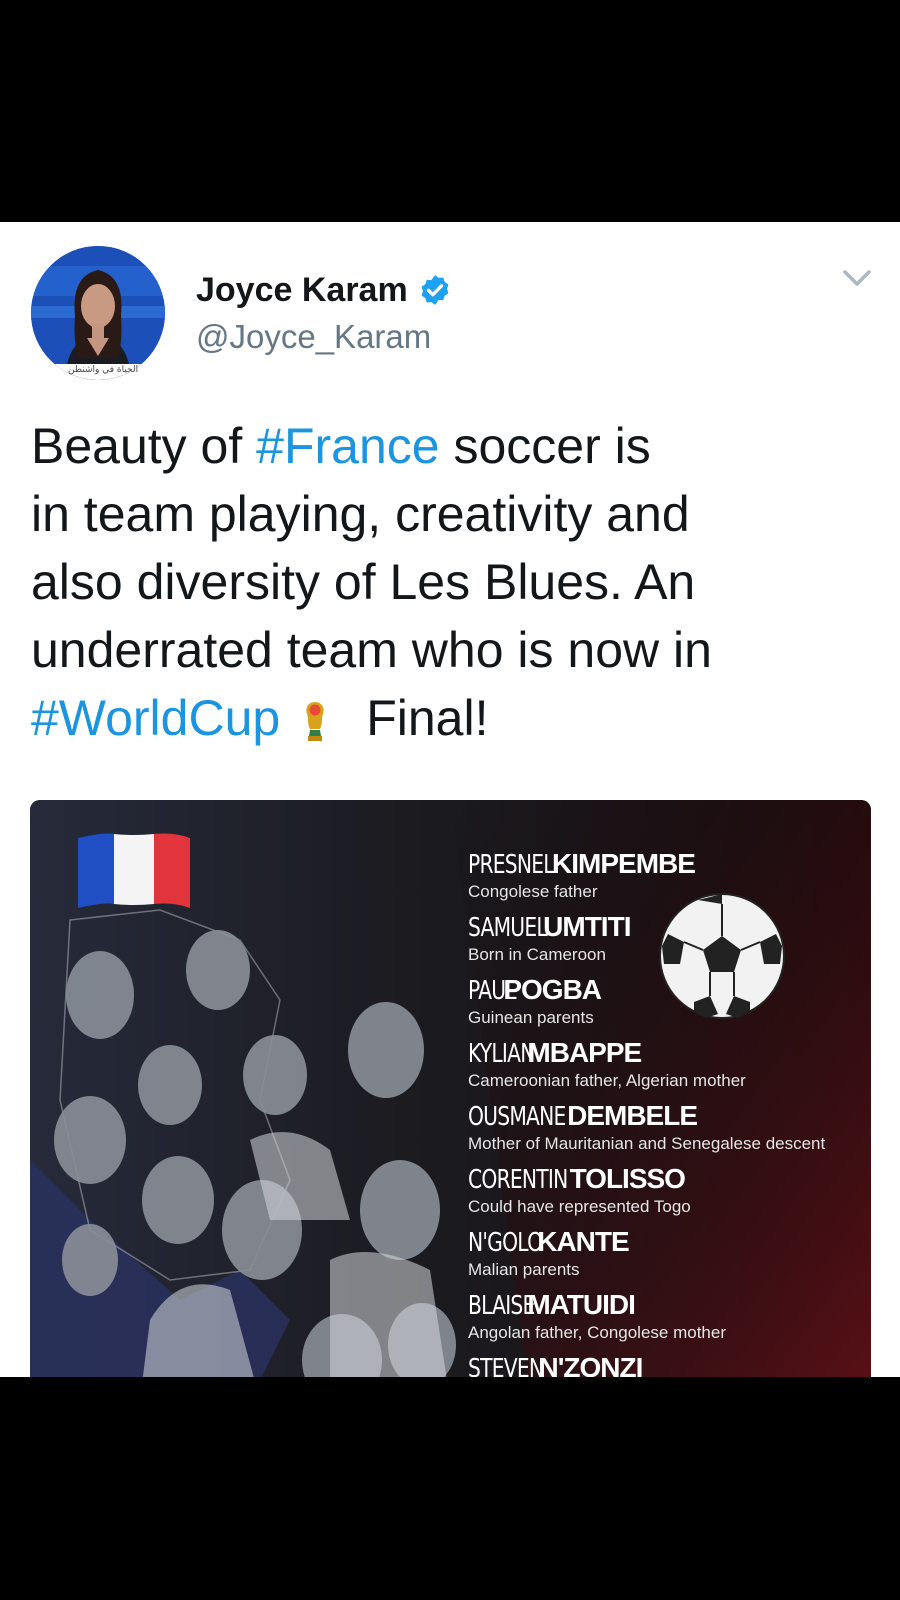  Describe the element at coordinates (668, 990) in the screenshot. I see `player-name: PAULPOGBA` at that location.